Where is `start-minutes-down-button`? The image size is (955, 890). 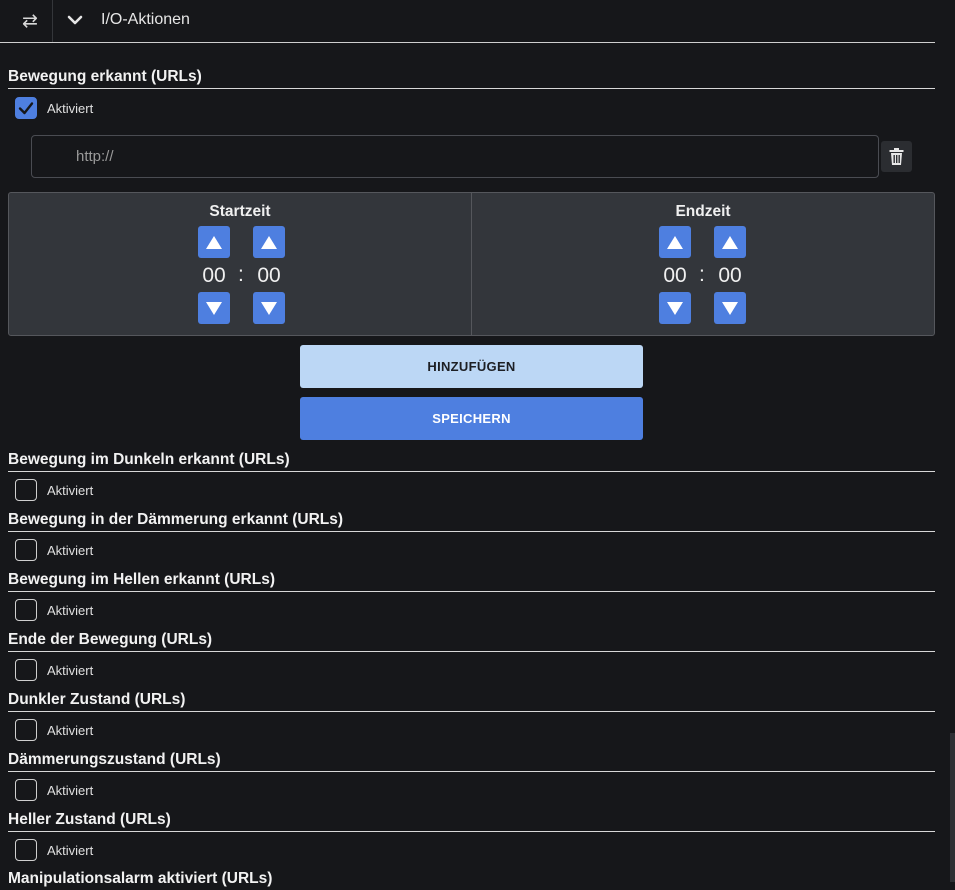
start-minutes-down-button is located at coordinates (269, 308).